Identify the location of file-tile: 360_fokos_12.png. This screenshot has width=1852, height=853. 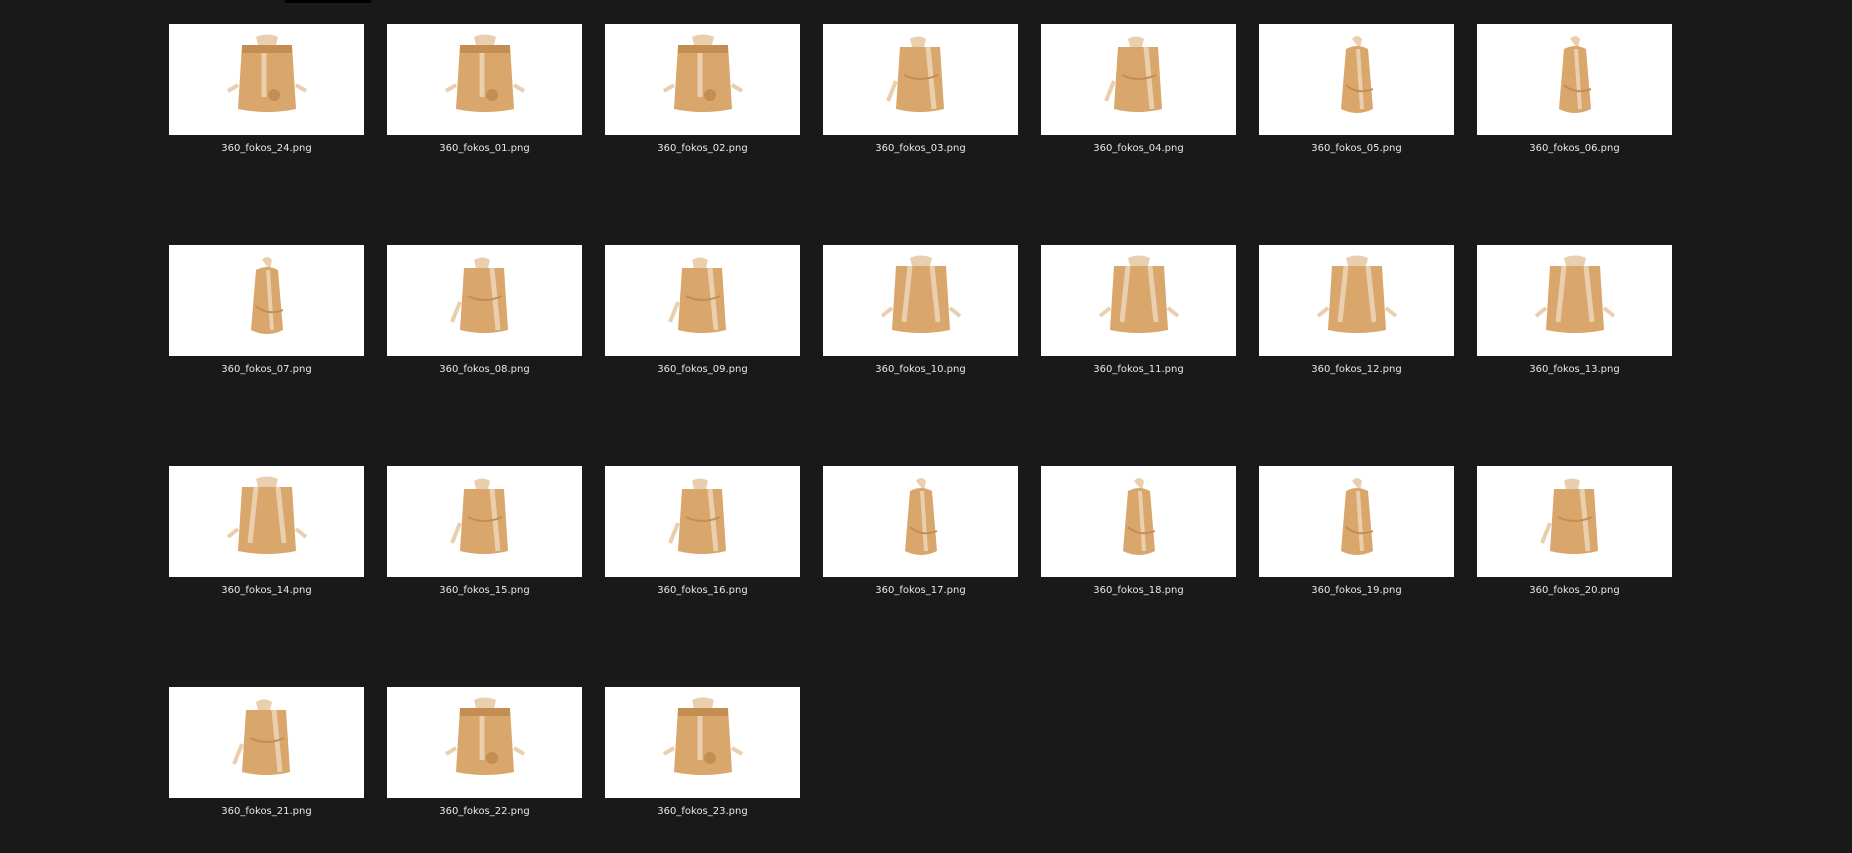
(1356, 310).